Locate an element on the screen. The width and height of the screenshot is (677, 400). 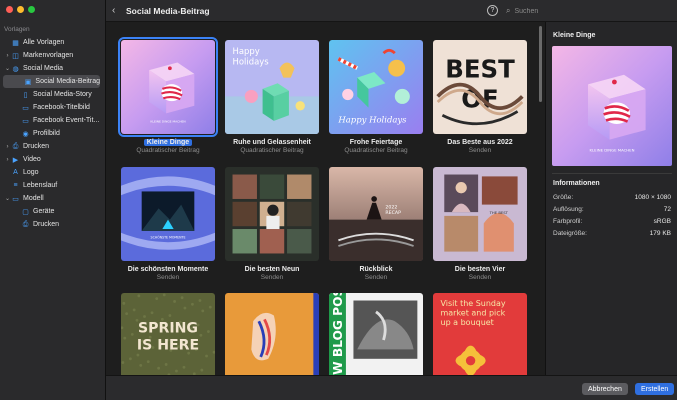
template-tile: Die besten Neun Senden is located at coordinates (272, 224).